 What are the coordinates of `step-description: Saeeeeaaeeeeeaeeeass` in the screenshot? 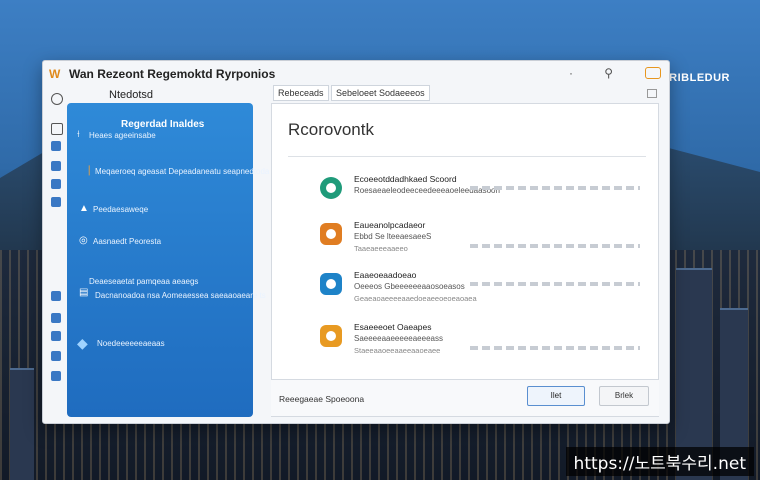 It's located at (398, 338).